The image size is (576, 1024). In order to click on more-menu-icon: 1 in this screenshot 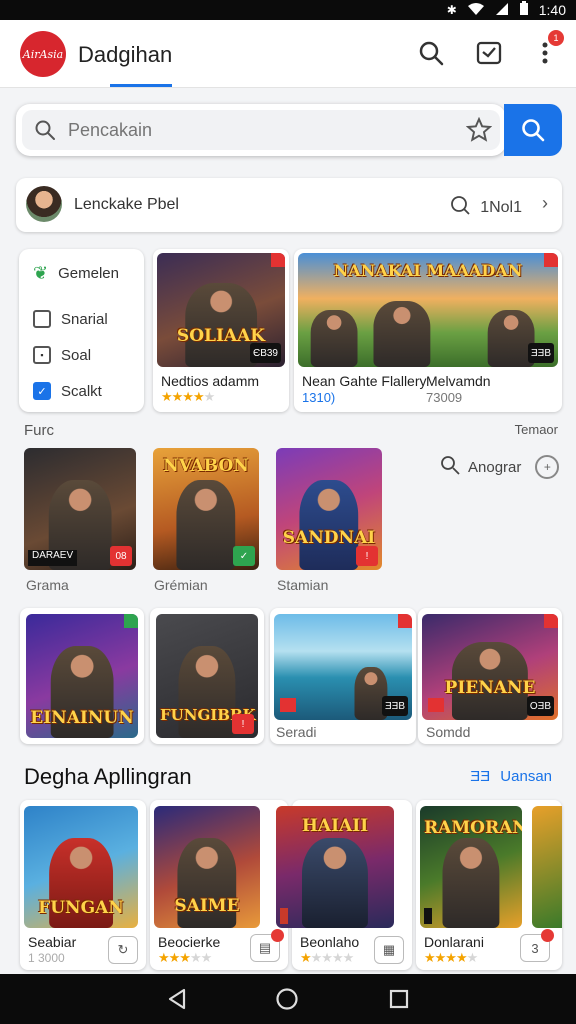, I will do `click(547, 49)`.